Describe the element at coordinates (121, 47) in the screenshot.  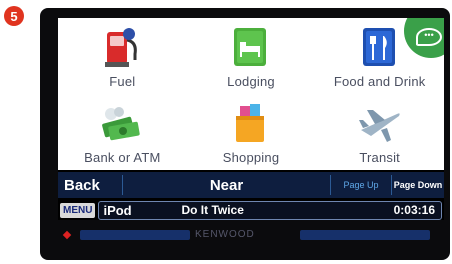
I see `fuel-pump-icon` at that location.